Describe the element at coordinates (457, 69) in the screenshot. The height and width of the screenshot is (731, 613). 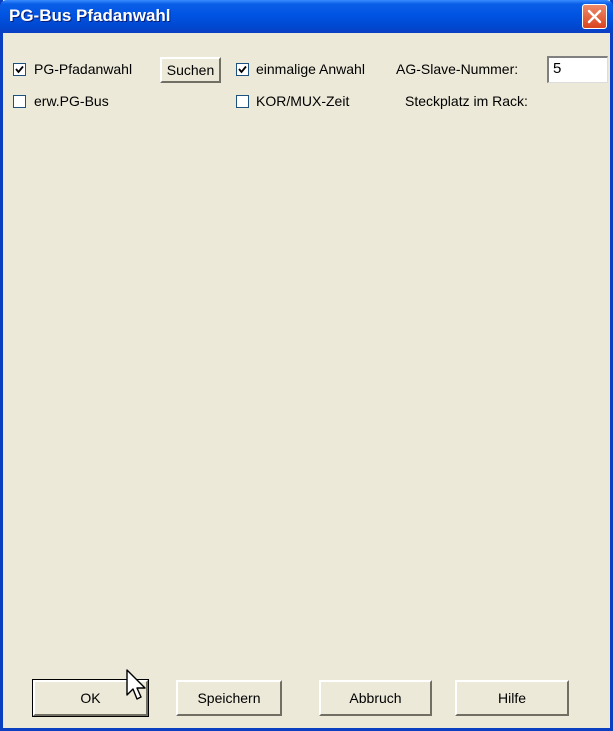
I see `ag-slave-nummer-label: AG-Slave-Nummer:` at that location.